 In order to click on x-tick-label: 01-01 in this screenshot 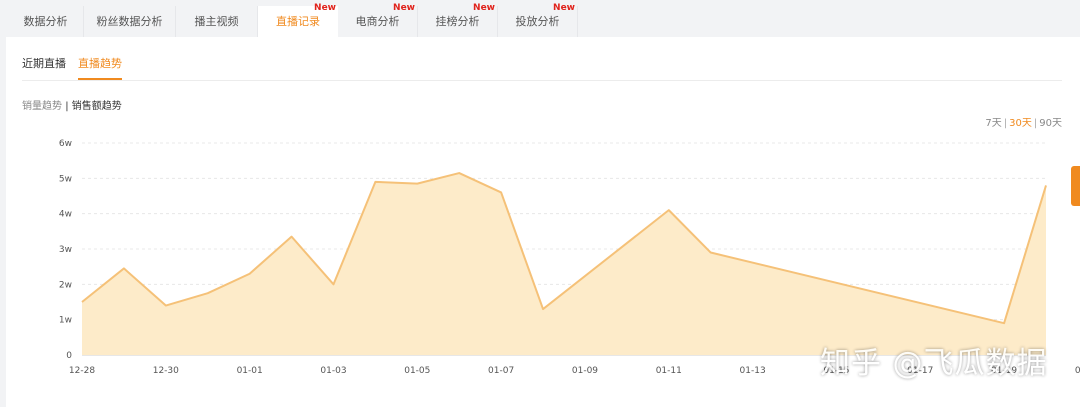, I will do `click(250, 371)`.